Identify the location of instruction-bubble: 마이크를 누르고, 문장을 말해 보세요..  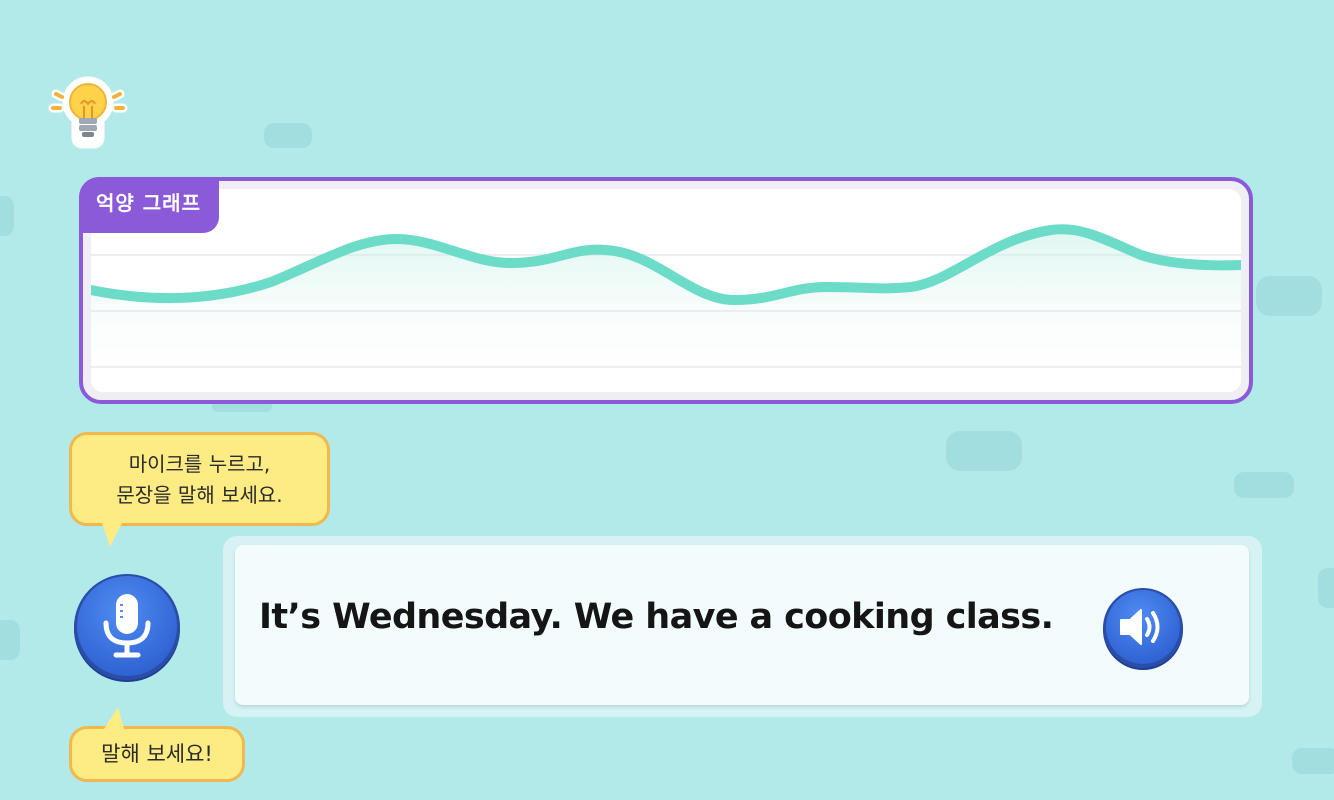
(199, 489).